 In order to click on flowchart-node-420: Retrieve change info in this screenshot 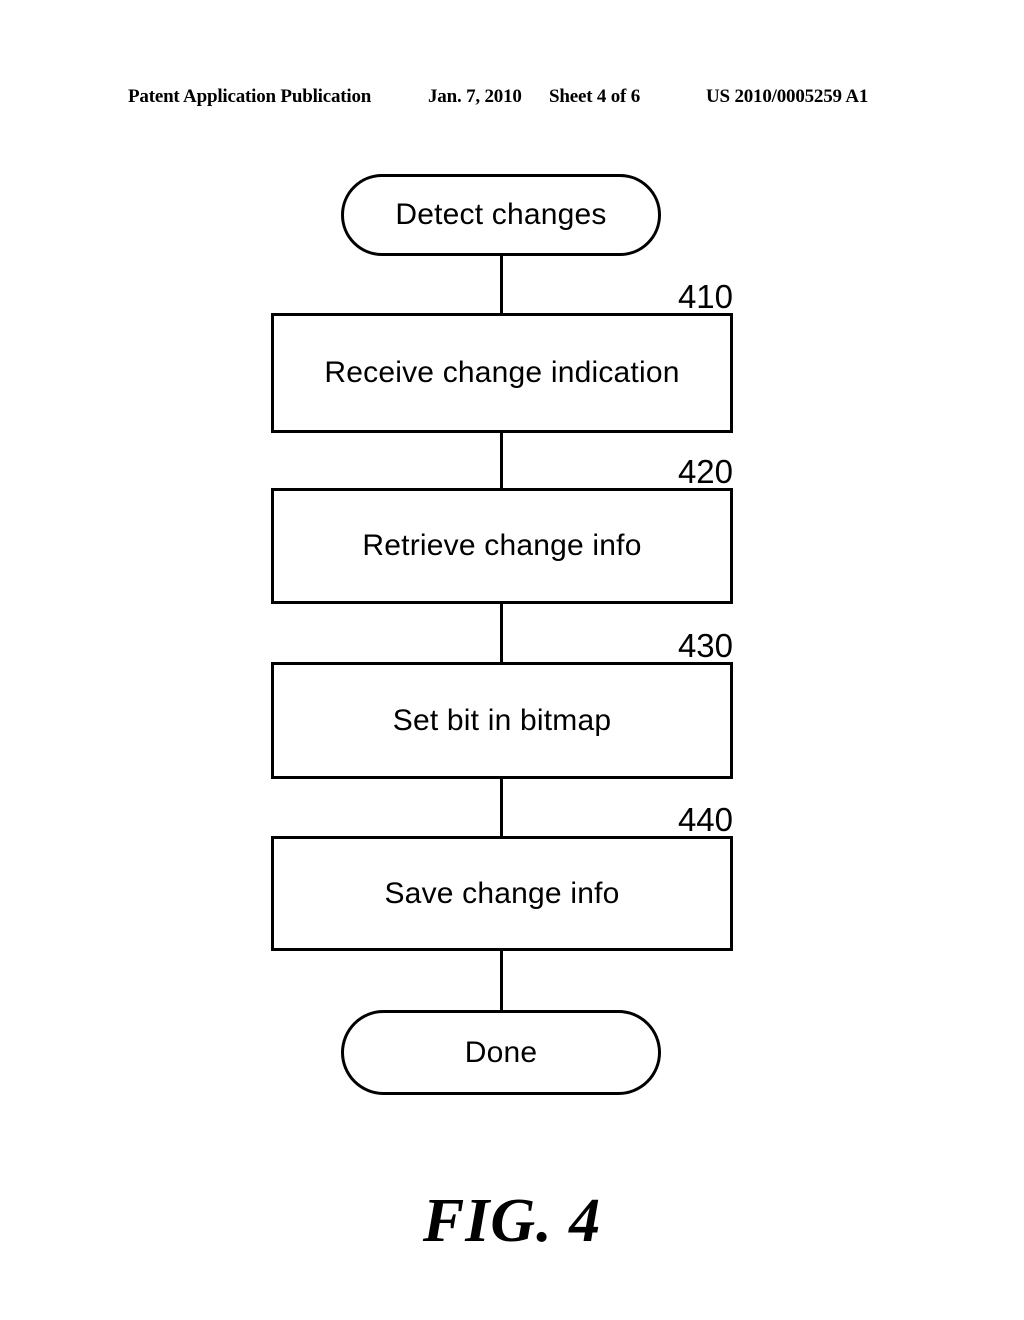, I will do `click(502, 546)`.